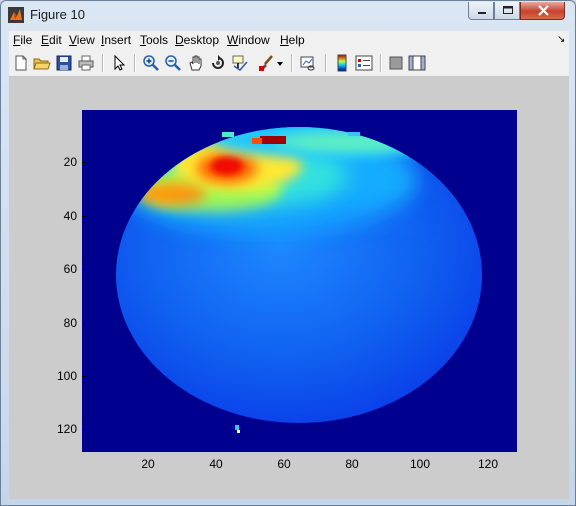 The height and width of the screenshot is (506, 576). I want to click on hide-plot-tools-icon, so click(396, 63).